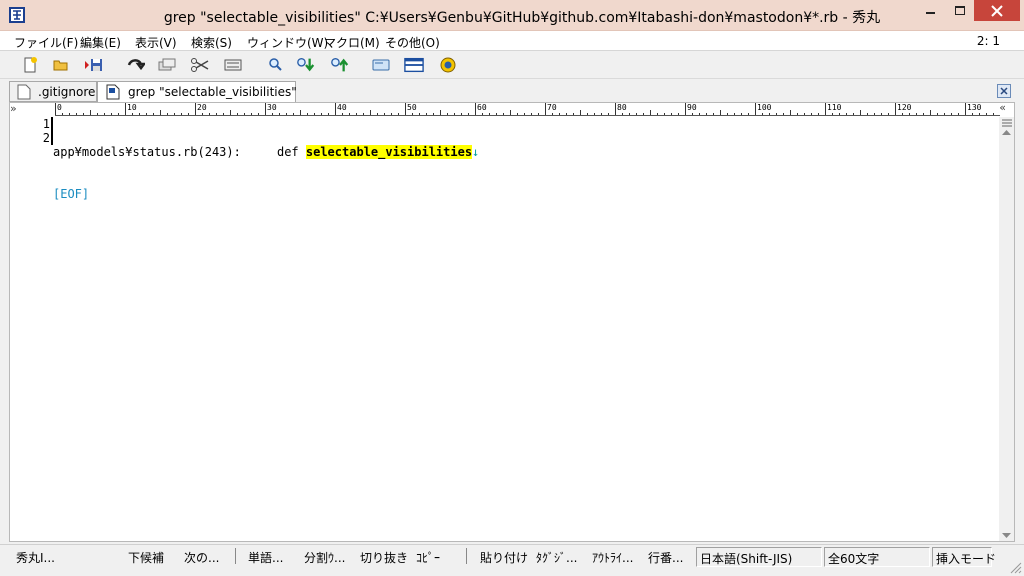 This screenshot has width=1024, height=576. I want to click on resize-grip-icon, so click(1015, 567).